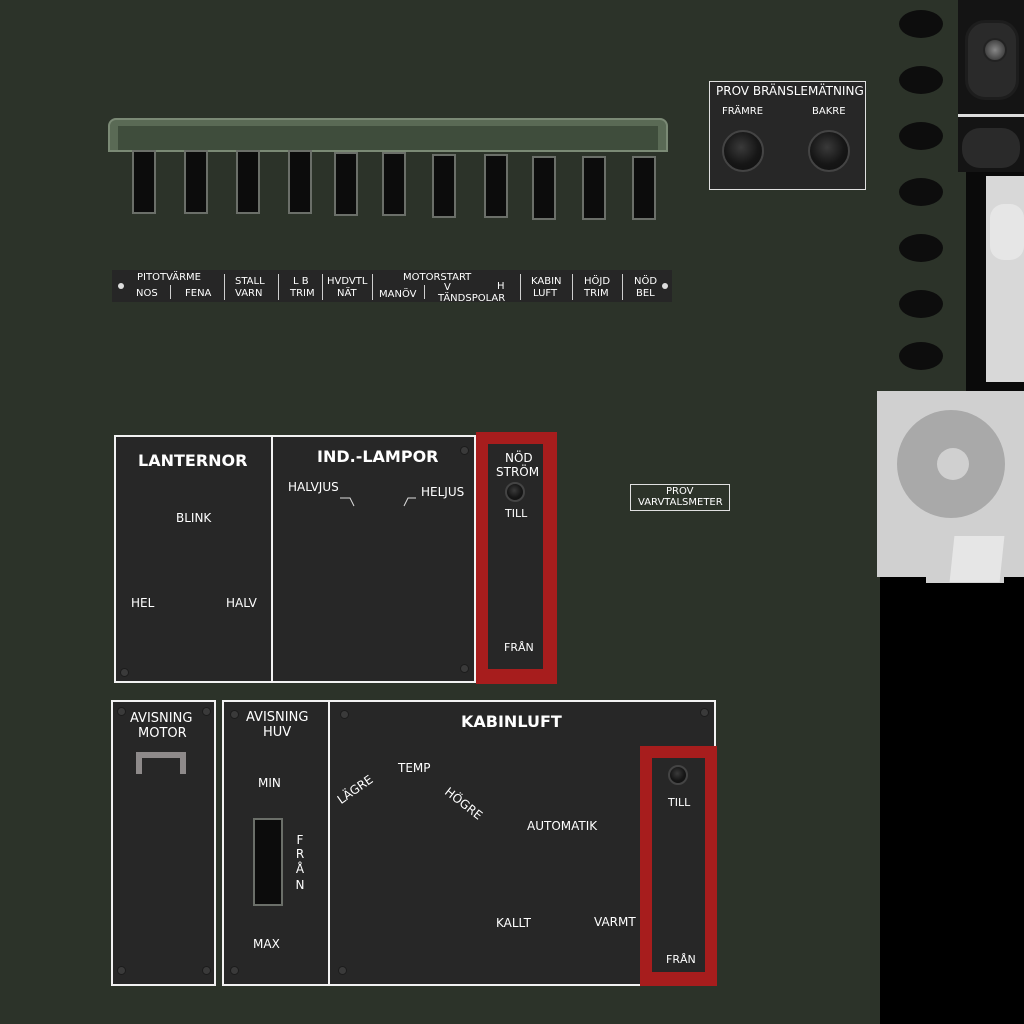 Image resolution: width=1024 pixels, height=1024 pixels. Describe the element at coordinates (248, 182) in the screenshot. I see `breaker-stall-warning` at that location.